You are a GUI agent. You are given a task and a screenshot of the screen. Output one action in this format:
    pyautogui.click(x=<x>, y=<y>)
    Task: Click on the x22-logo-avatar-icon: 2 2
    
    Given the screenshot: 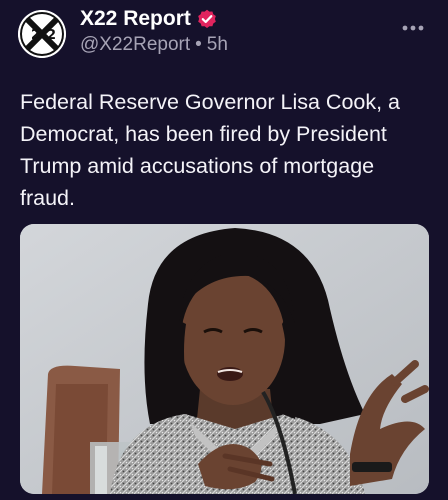 What is the action you would take?
    pyautogui.click(x=42, y=34)
    